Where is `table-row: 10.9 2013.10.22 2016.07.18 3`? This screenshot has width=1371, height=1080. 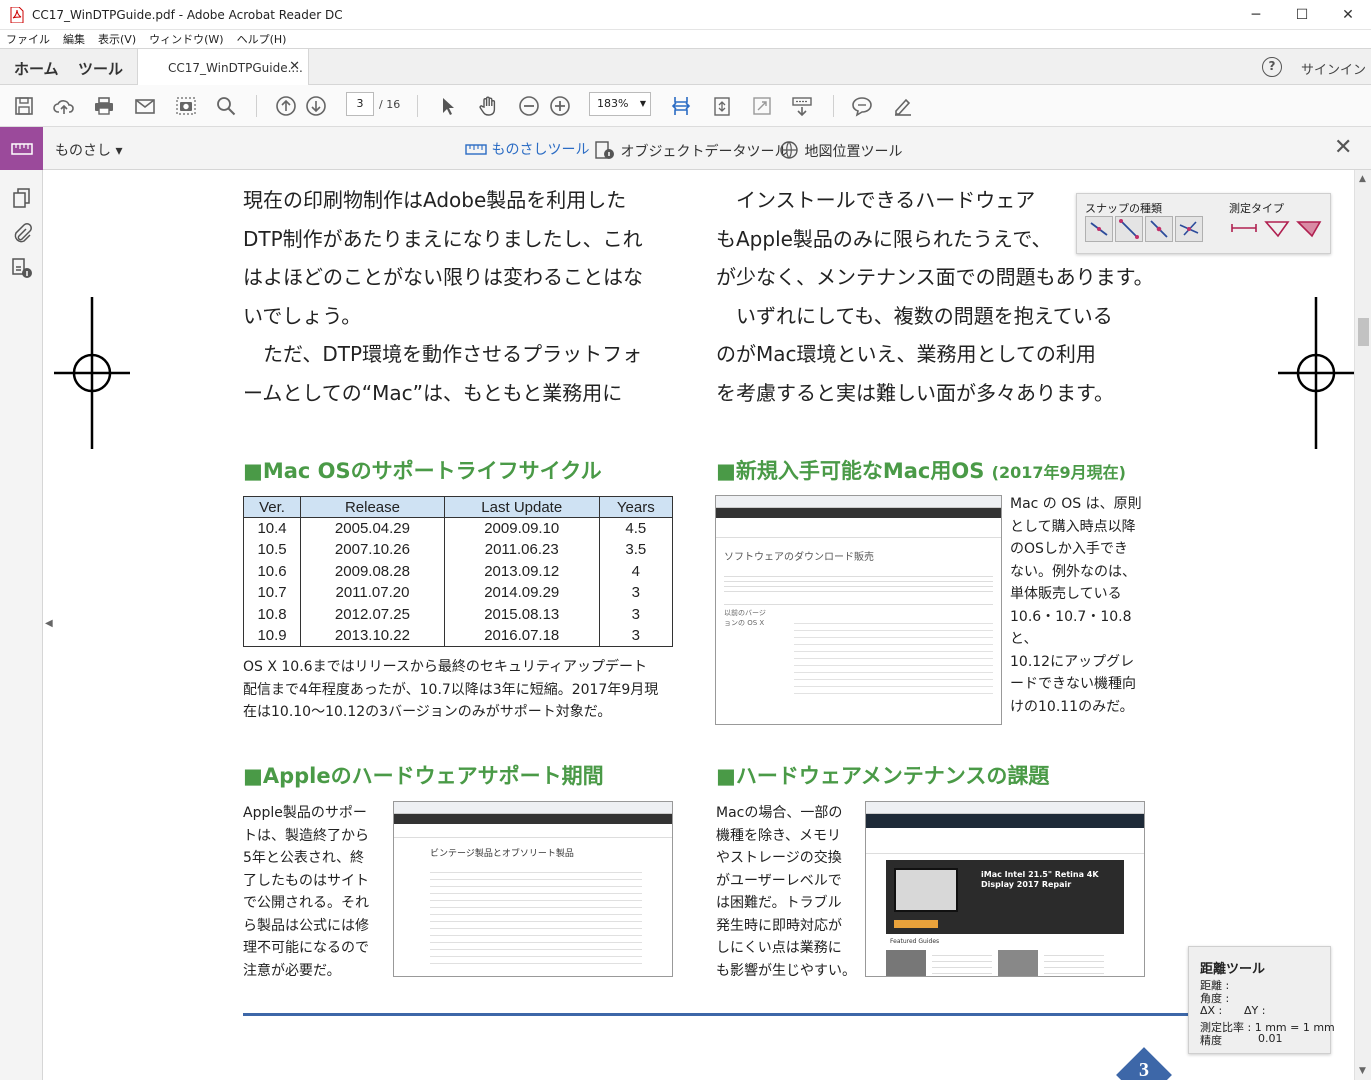 table-row: 10.9 2013.10.22 2016.07.18 3 is located at coordinates (458, 636).